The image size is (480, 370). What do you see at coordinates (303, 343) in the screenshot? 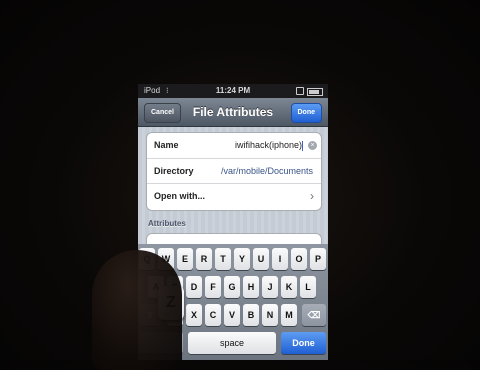
I see `keyboard-done-key: Done` at bounding box center [303, 343].